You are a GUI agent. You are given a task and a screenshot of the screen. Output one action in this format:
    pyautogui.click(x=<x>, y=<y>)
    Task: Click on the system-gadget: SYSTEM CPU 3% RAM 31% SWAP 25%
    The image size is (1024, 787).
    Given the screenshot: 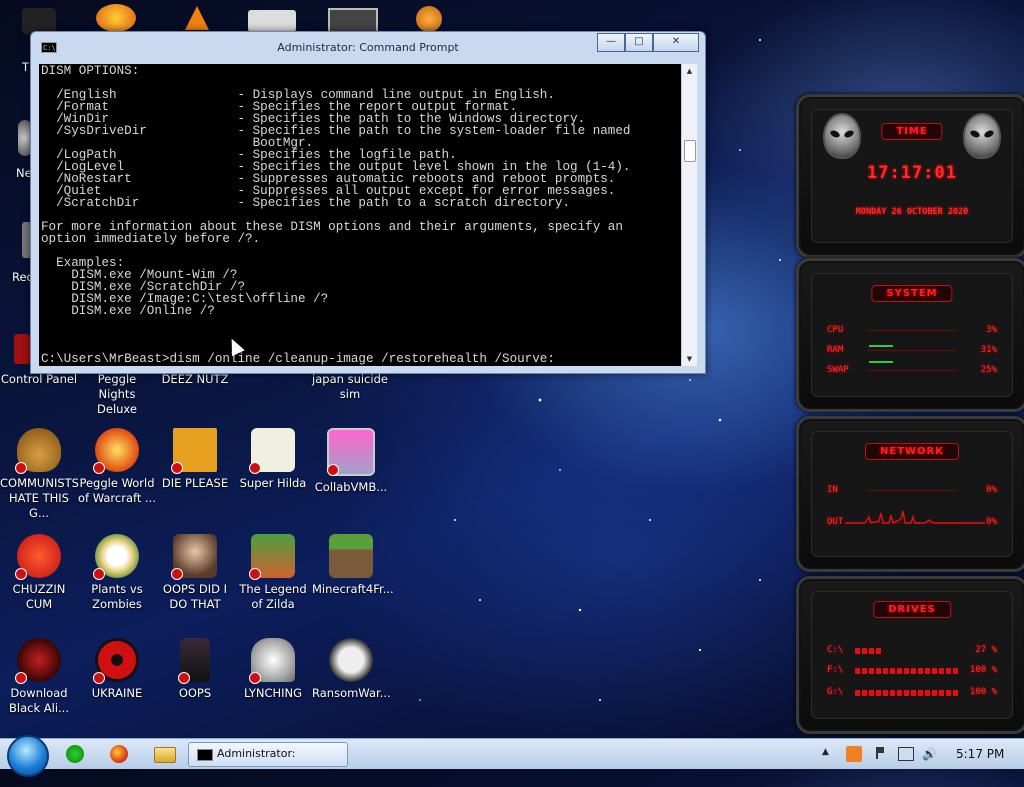 What is the action you would take?
    pyautogui.click(x=910, y=335)
    